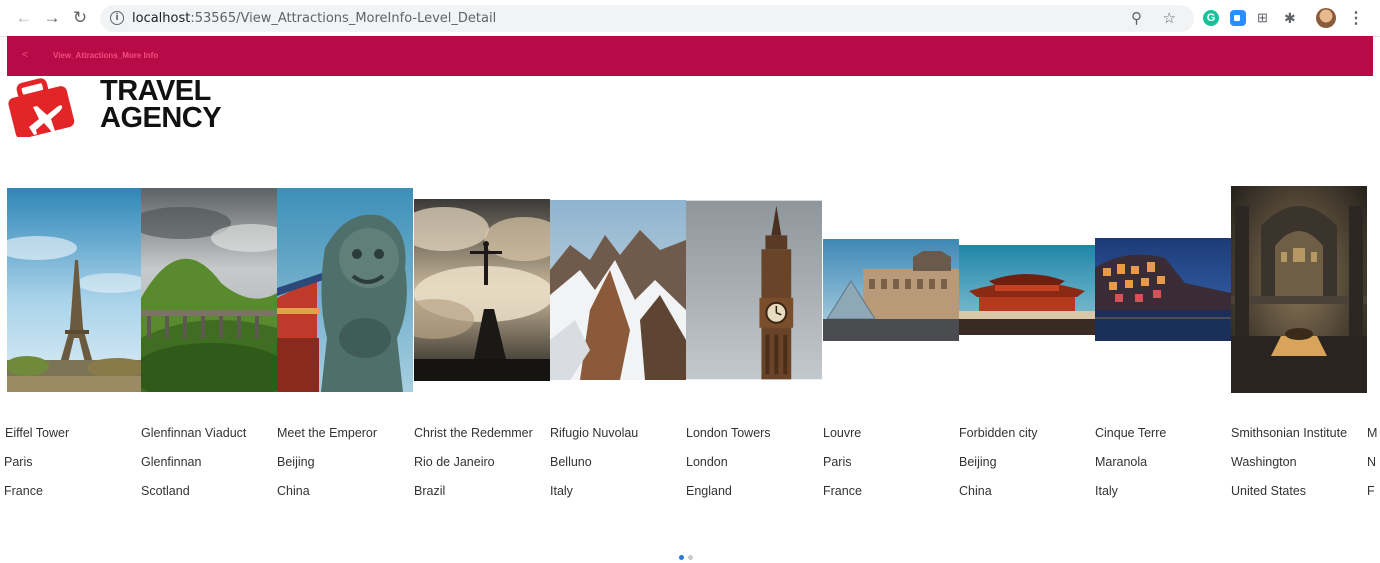  I want to click on attraction-name: M, so click(1372, 433).